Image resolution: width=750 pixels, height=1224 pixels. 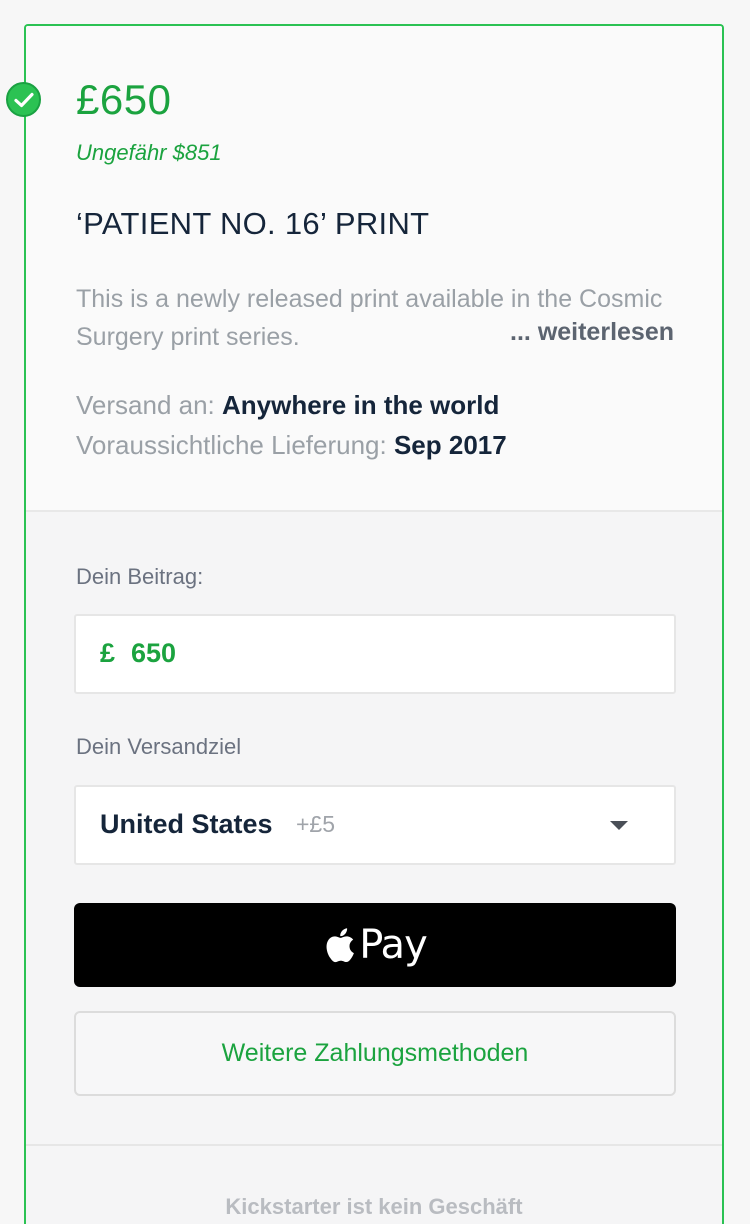 What do you see at coordinates (590, 332) in the screenshot?
I see `read-more-link: ... weiterlesen` at bounding box center [590, 332].